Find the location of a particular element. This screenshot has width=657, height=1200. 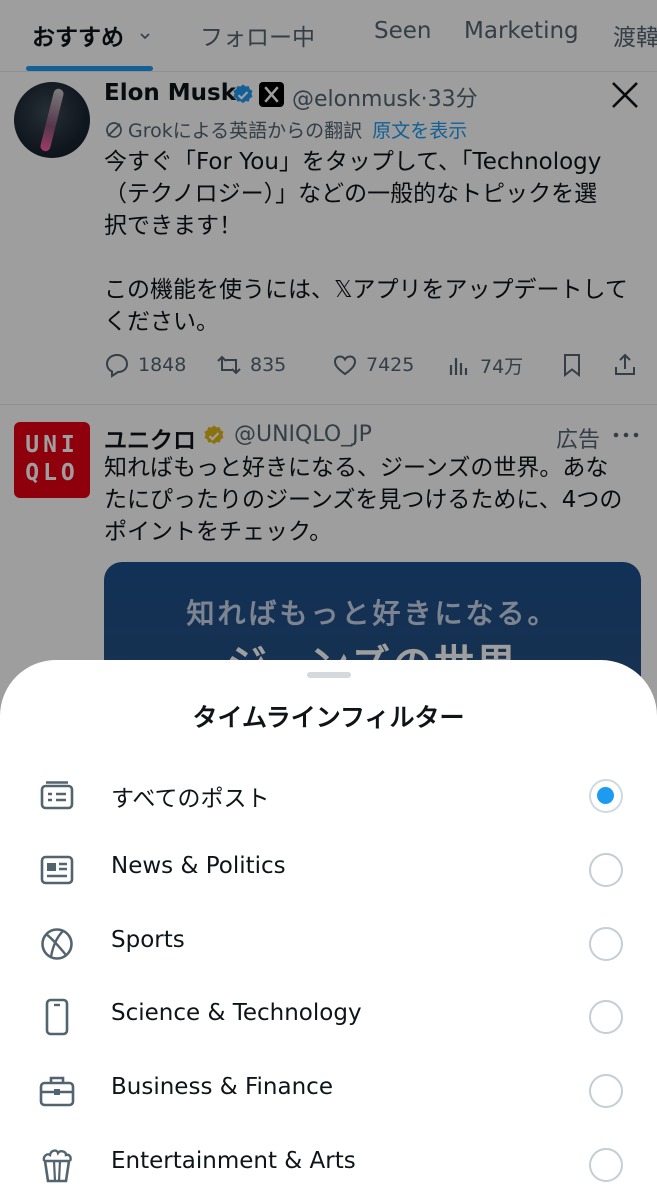

option-label: Sports is located at coordinates (148, 940).